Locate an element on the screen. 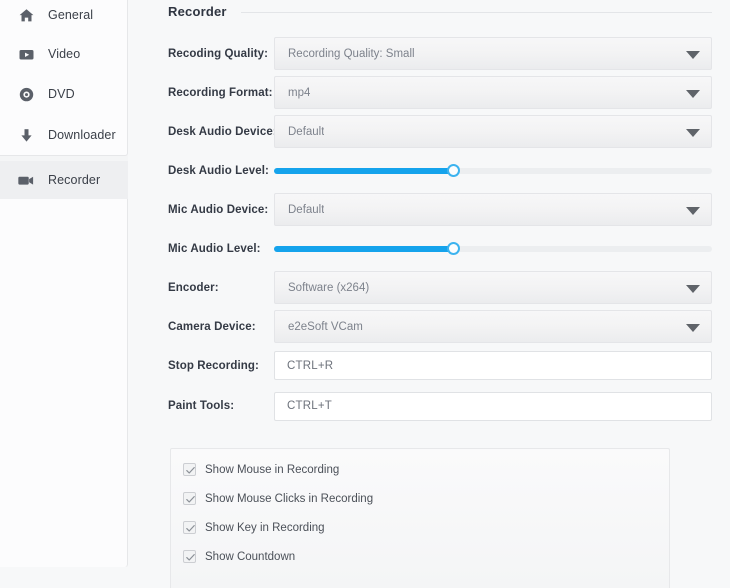 The image size is (730, 588). encoder-select: Software (x264) is located at coordinates (493, 287).